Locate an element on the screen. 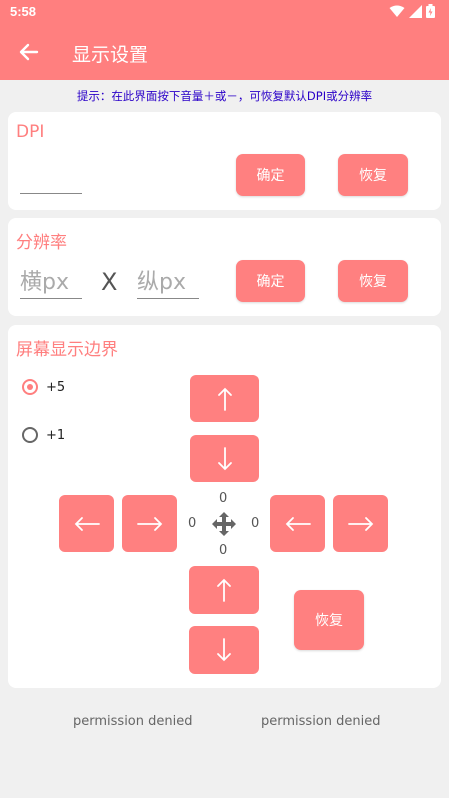 The image size is (449, 798). status-icons is located at coordinates (412, 11).